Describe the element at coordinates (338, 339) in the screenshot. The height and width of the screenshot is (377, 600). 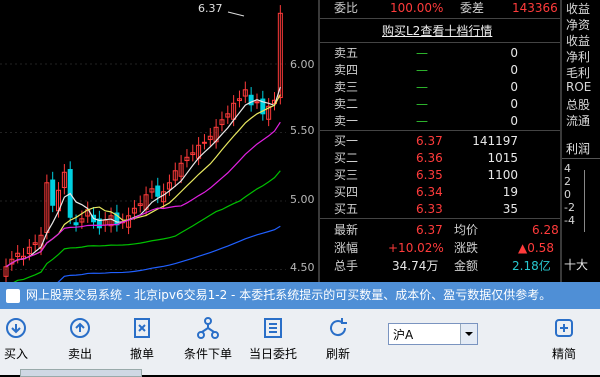
I see `refresh-button: 刷新` at that location.